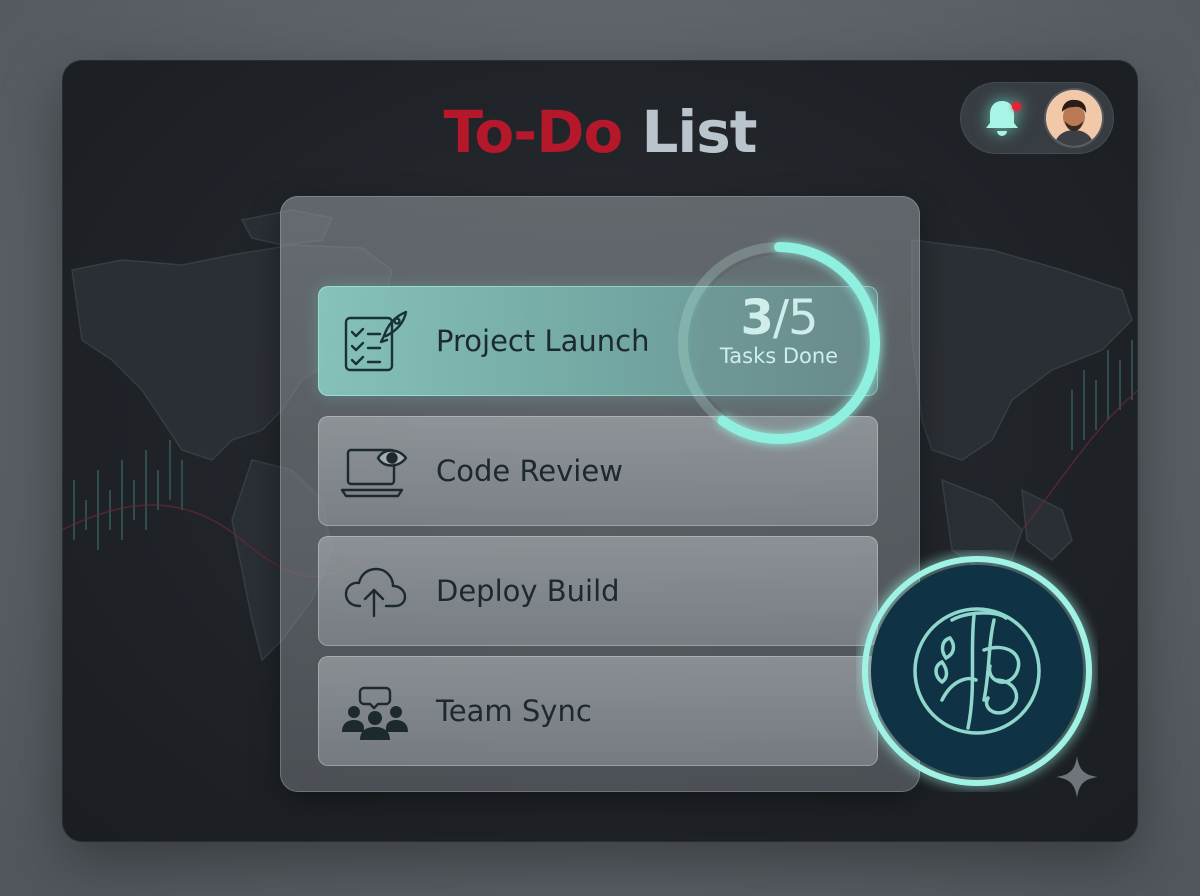 The width and height of the screenshot is (1200, 896). I want to click on notification-dot, so click(1016, 106).